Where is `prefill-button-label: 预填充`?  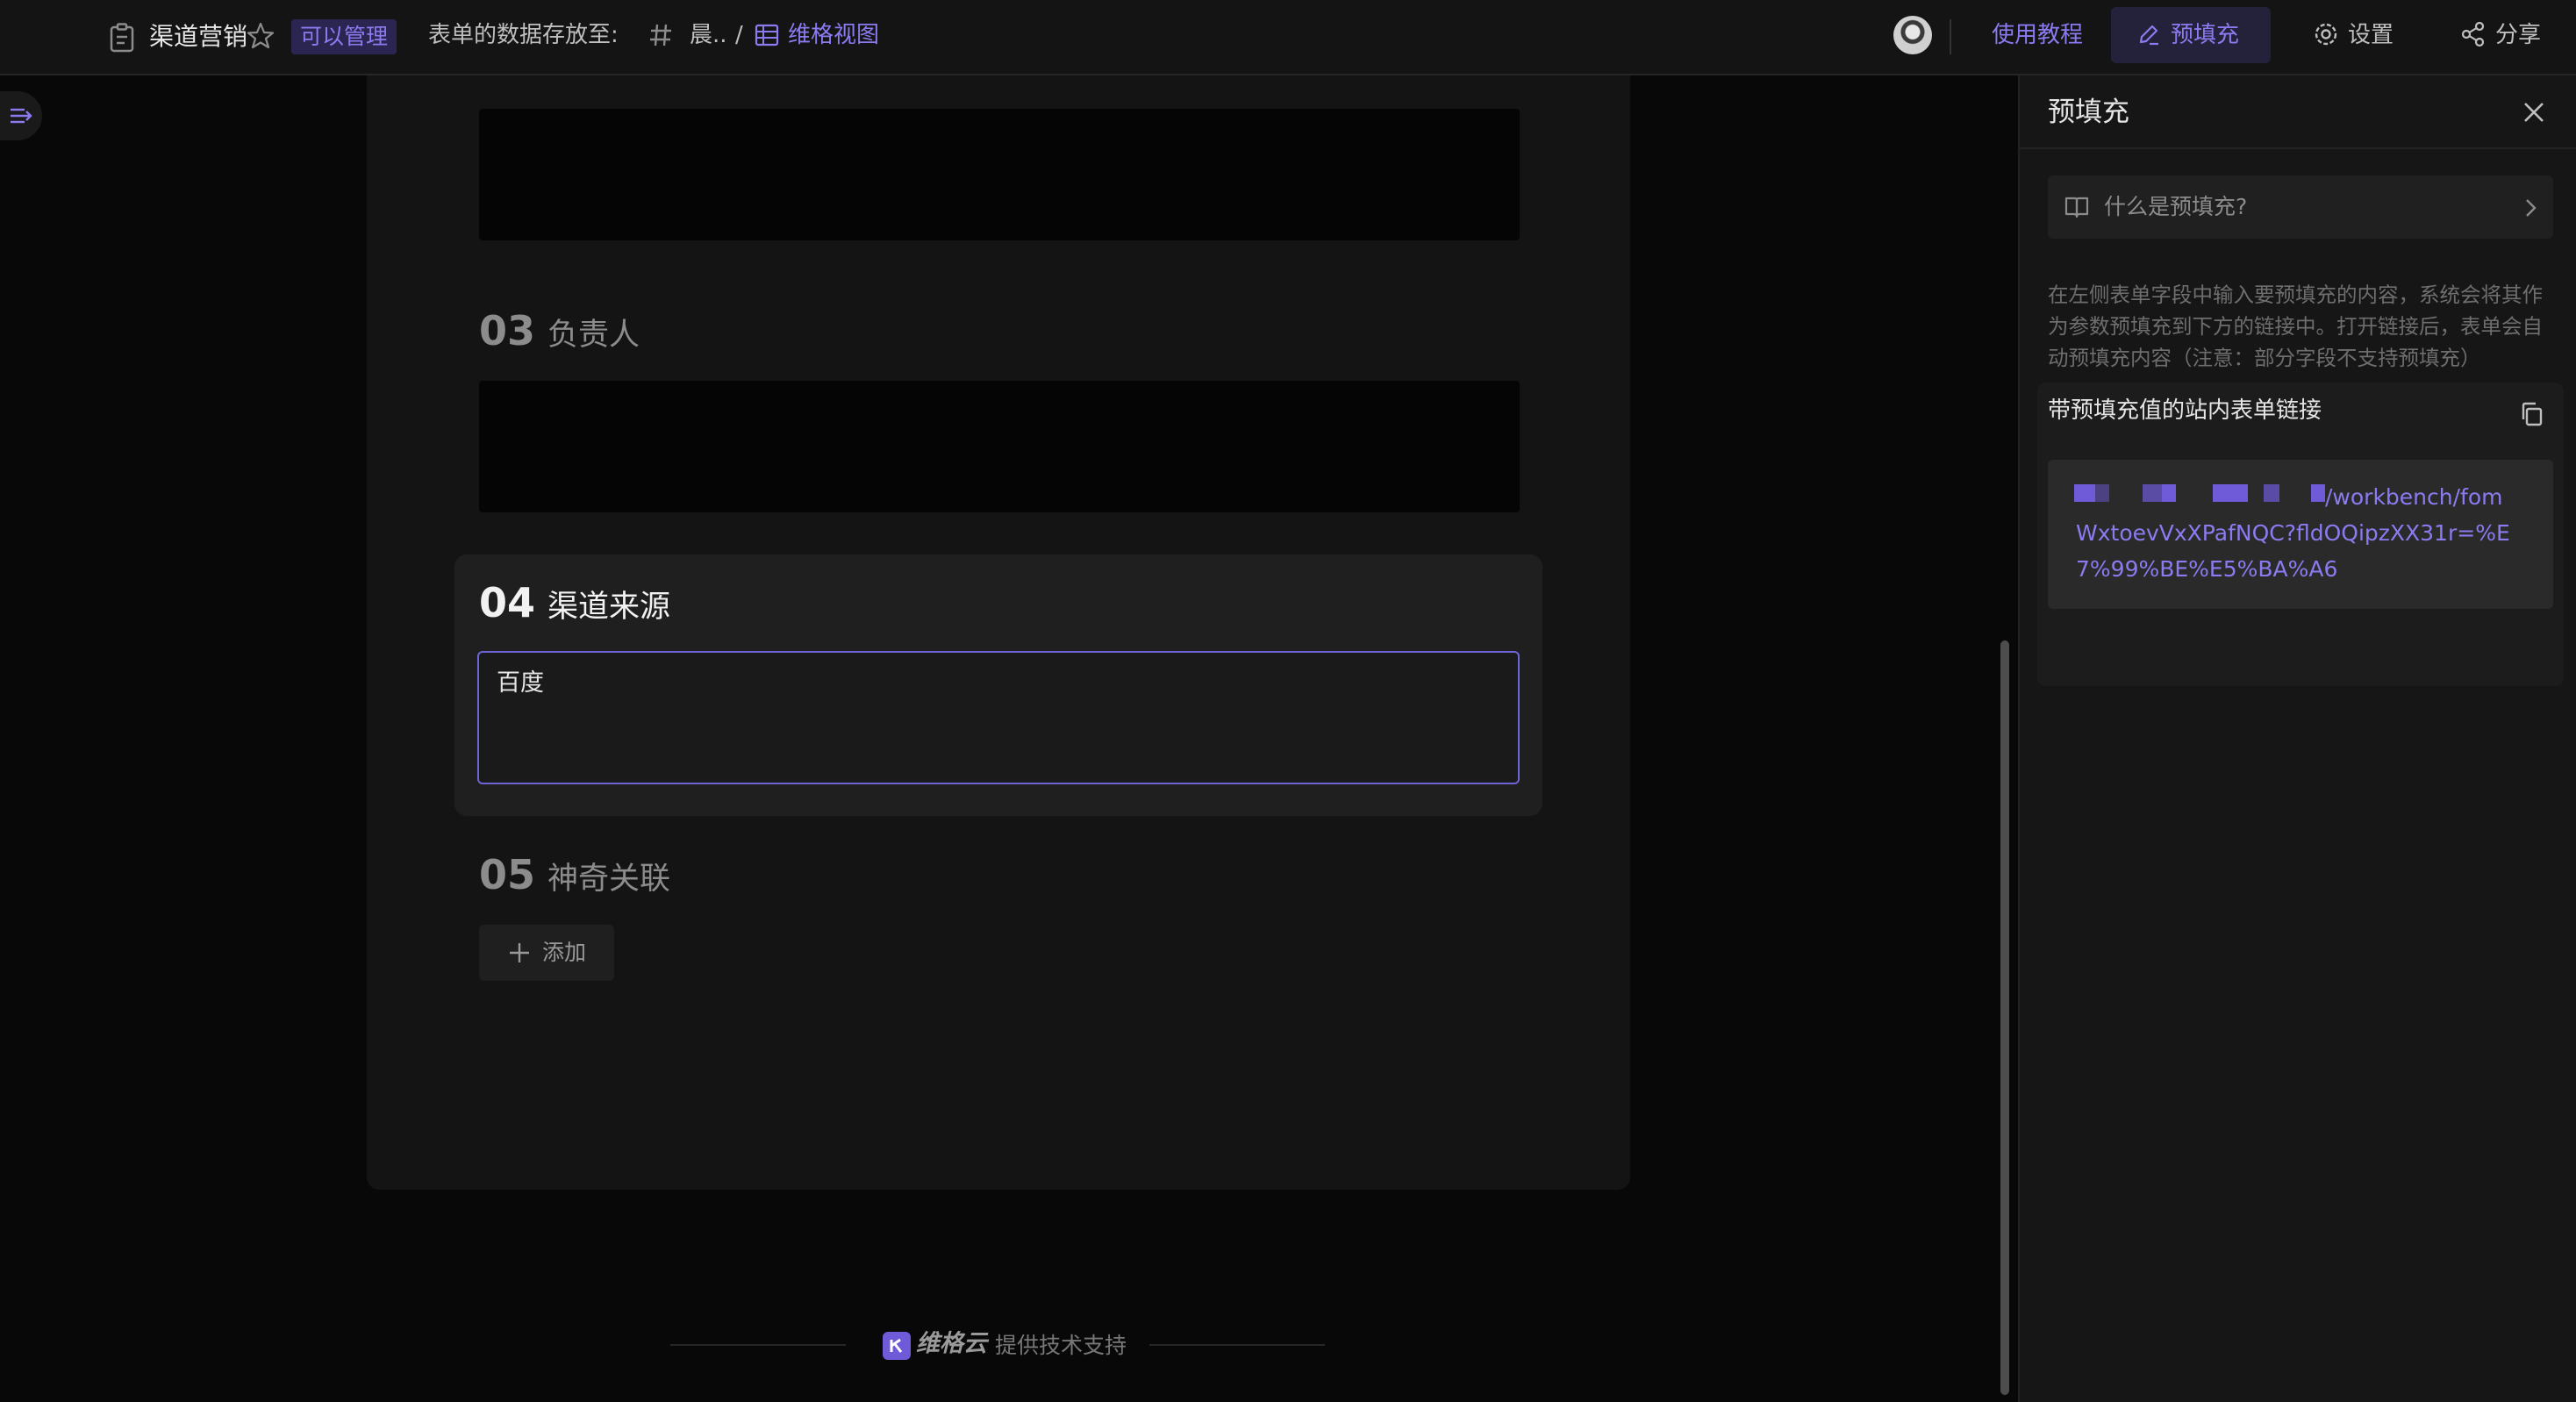 prefill-button-label: 预填充 is located at coordinates (2205, 35).